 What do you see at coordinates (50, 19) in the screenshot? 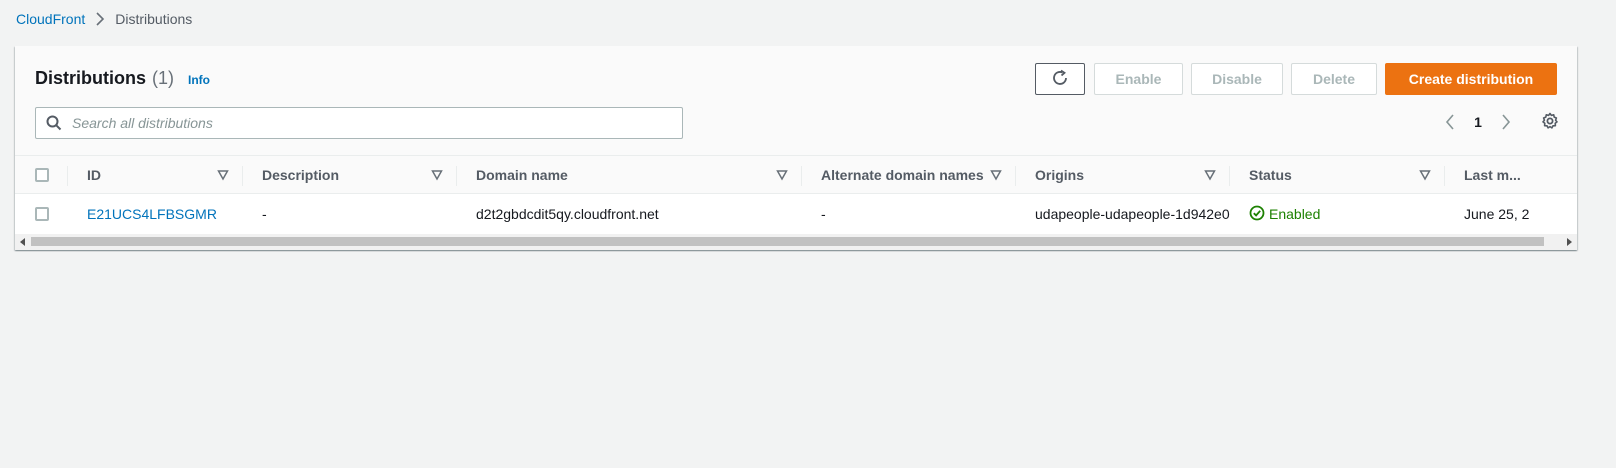
I see `breadcrumb-cloudfront-link: CloudFront` at bounding box center [50, 19].